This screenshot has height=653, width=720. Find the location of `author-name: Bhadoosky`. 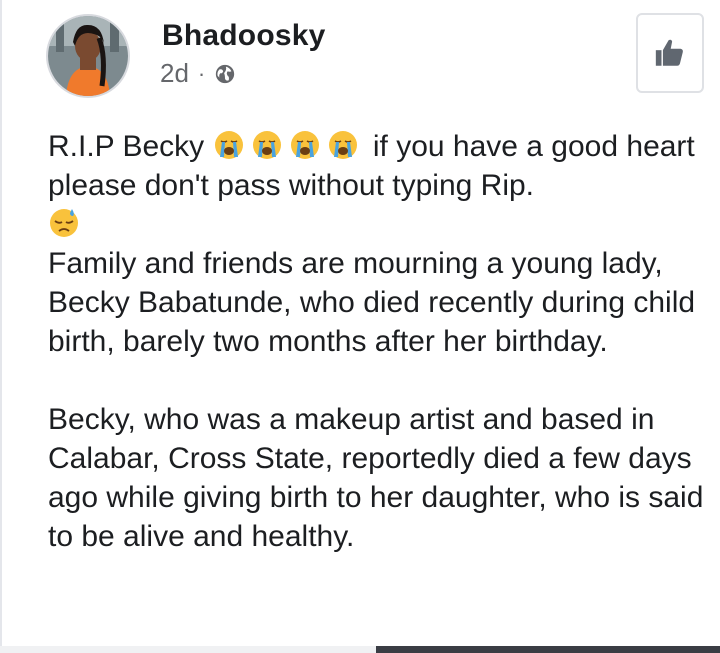

author-name: Bhadoosky is located at coordinates (244, 36).